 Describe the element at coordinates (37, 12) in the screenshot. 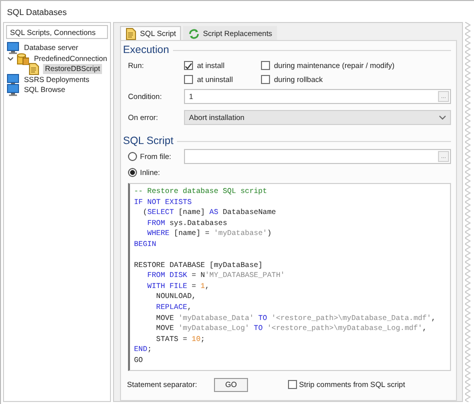

I see `window-title: SQL Databases` at that location.